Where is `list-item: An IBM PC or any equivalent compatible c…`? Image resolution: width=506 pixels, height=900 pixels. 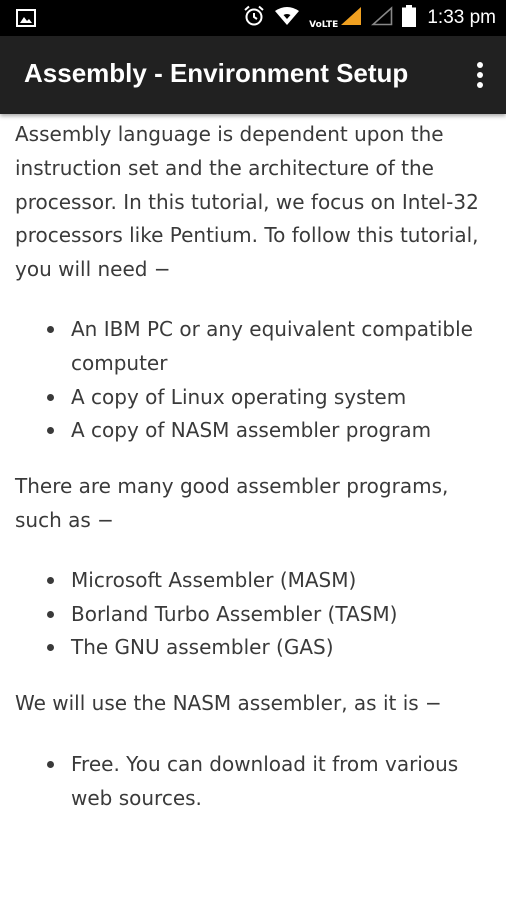
list-item: An IBM PC or any equivalent compatible c… is located at coordinates (253, 347).